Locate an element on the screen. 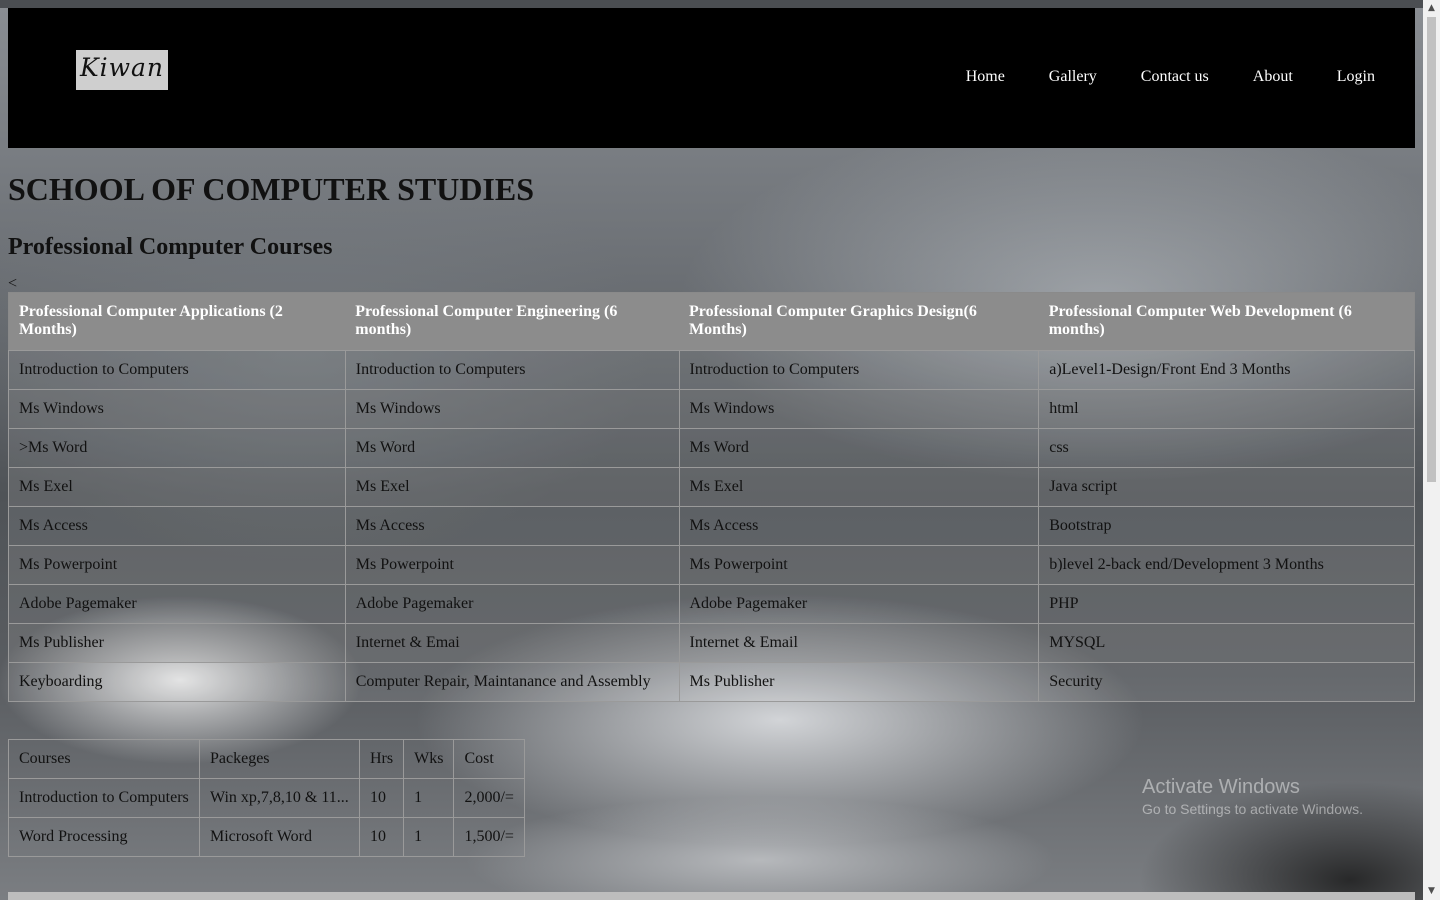  table-cell: b)level 2-back end/Development 3 Months is located at coordinates (1226, 565).